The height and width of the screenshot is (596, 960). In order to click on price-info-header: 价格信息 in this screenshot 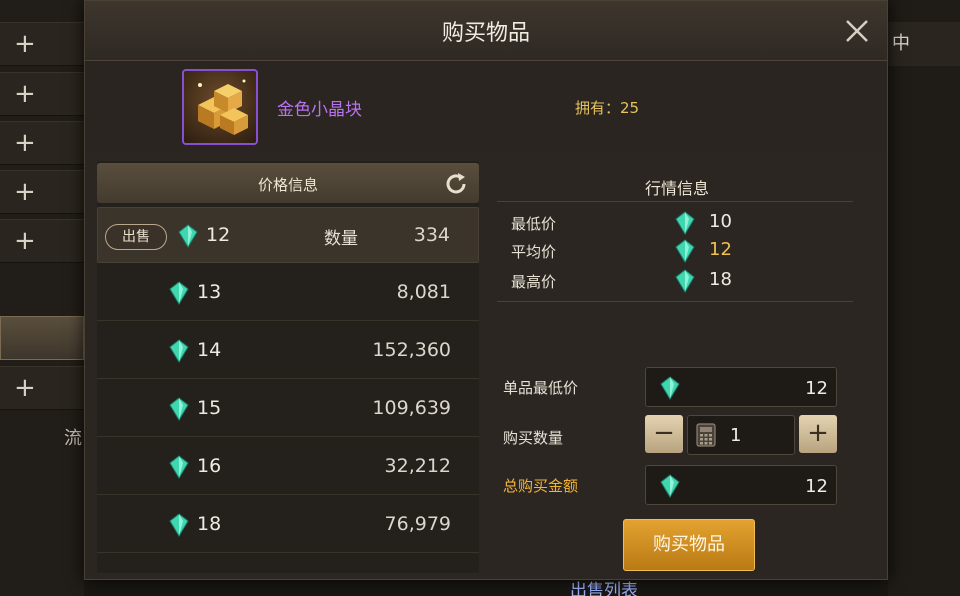, I will do `click(288, 183)`.